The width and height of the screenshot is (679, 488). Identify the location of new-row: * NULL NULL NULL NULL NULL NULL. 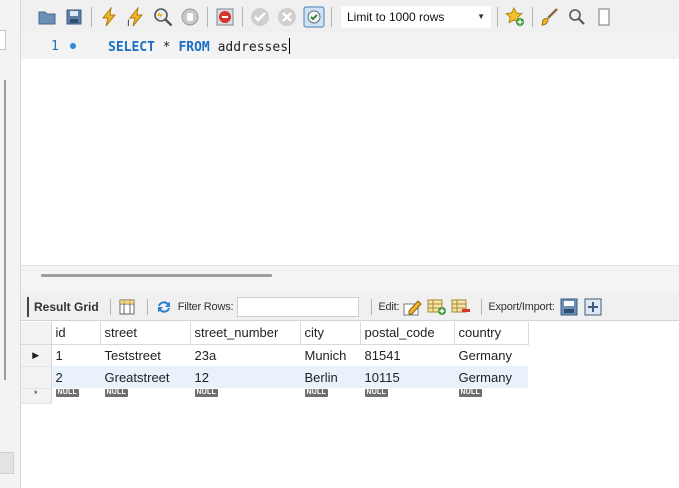
(274, 396).